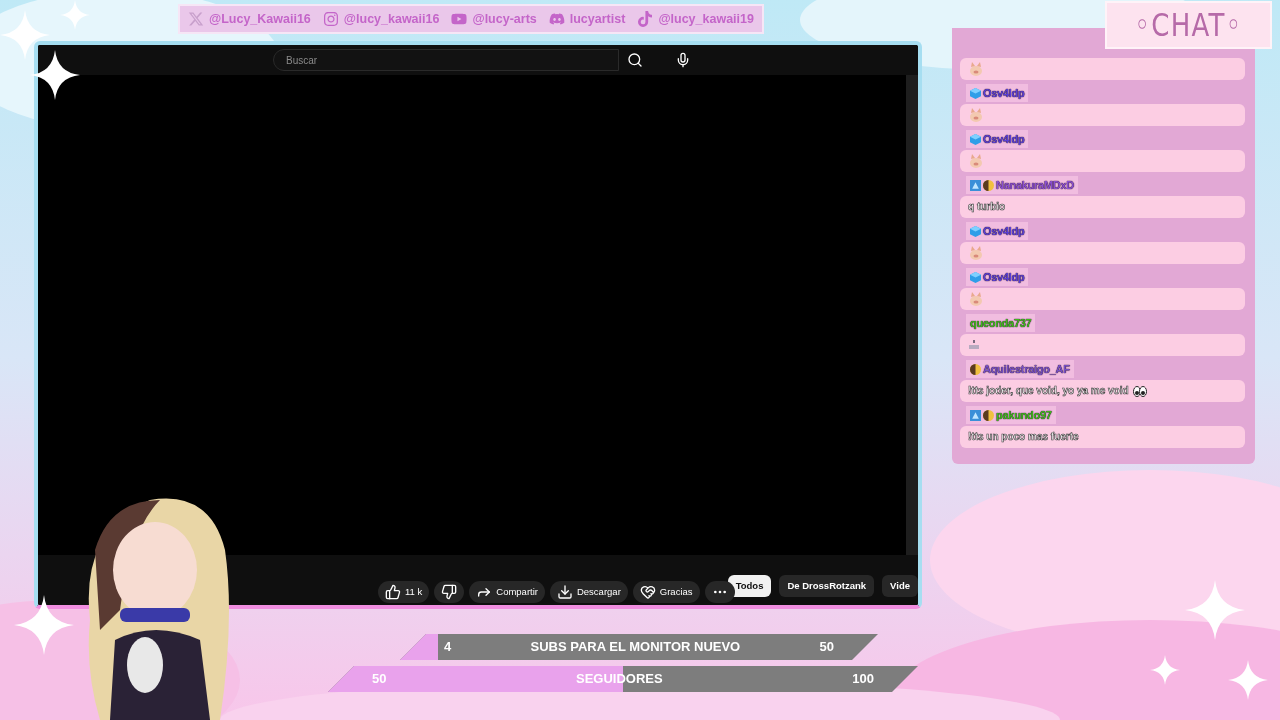  What do you see at coordinates (504, 19) in the screenshot?
I see `social-handle: @lucy-arts` at bounding box center [504, 19].